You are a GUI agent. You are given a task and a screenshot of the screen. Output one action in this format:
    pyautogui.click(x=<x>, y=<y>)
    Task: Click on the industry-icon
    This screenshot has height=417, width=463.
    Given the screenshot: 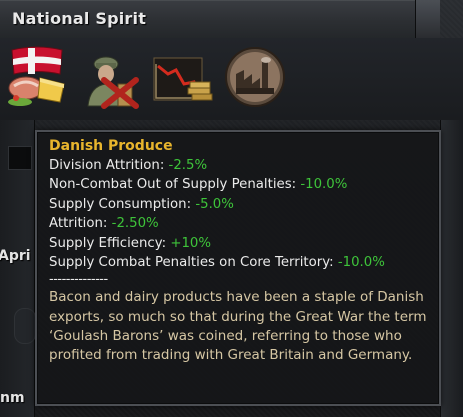 What is the action you would take?
    pyautogui.click(x=255, y=77)
    